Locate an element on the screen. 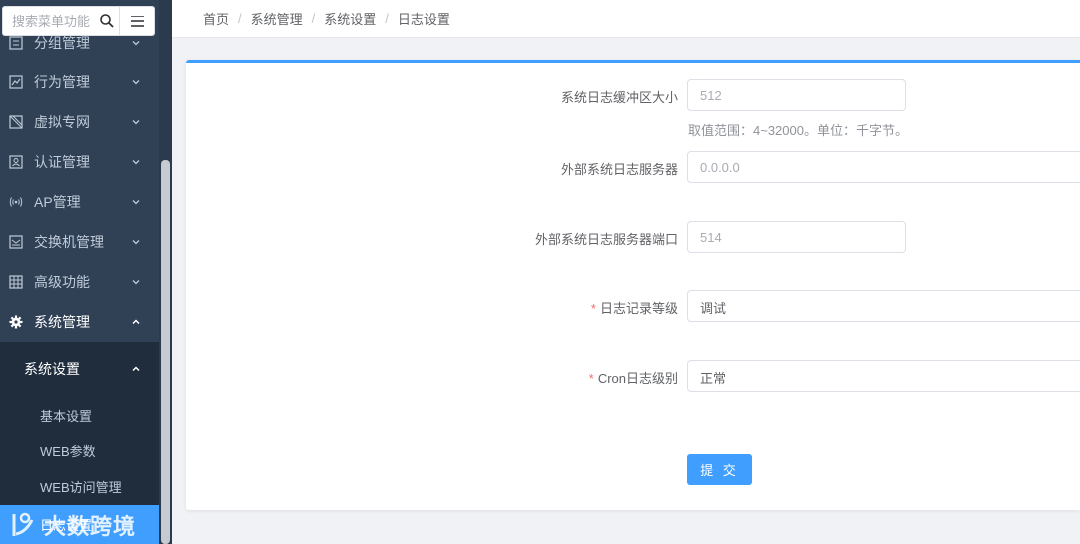 Image resolution: width=1080 pixels, height=544 pixels. group-icon is located at coordinates (16, 43).